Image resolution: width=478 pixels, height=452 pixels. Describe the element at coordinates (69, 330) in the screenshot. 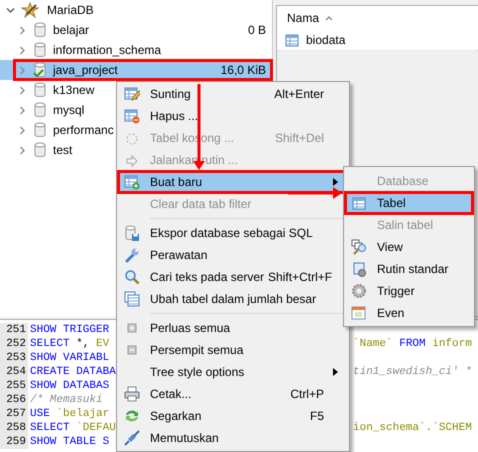

I see `code-line: SHOW TRIGGER` at that location.